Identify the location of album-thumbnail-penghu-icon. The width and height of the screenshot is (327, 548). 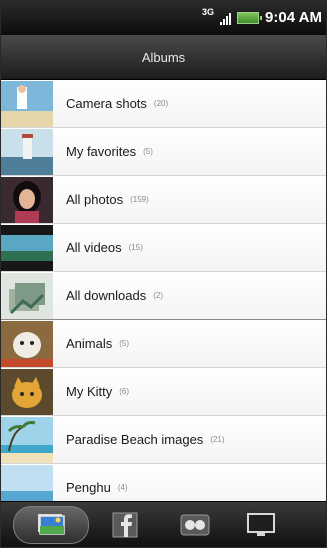
(27, 482).